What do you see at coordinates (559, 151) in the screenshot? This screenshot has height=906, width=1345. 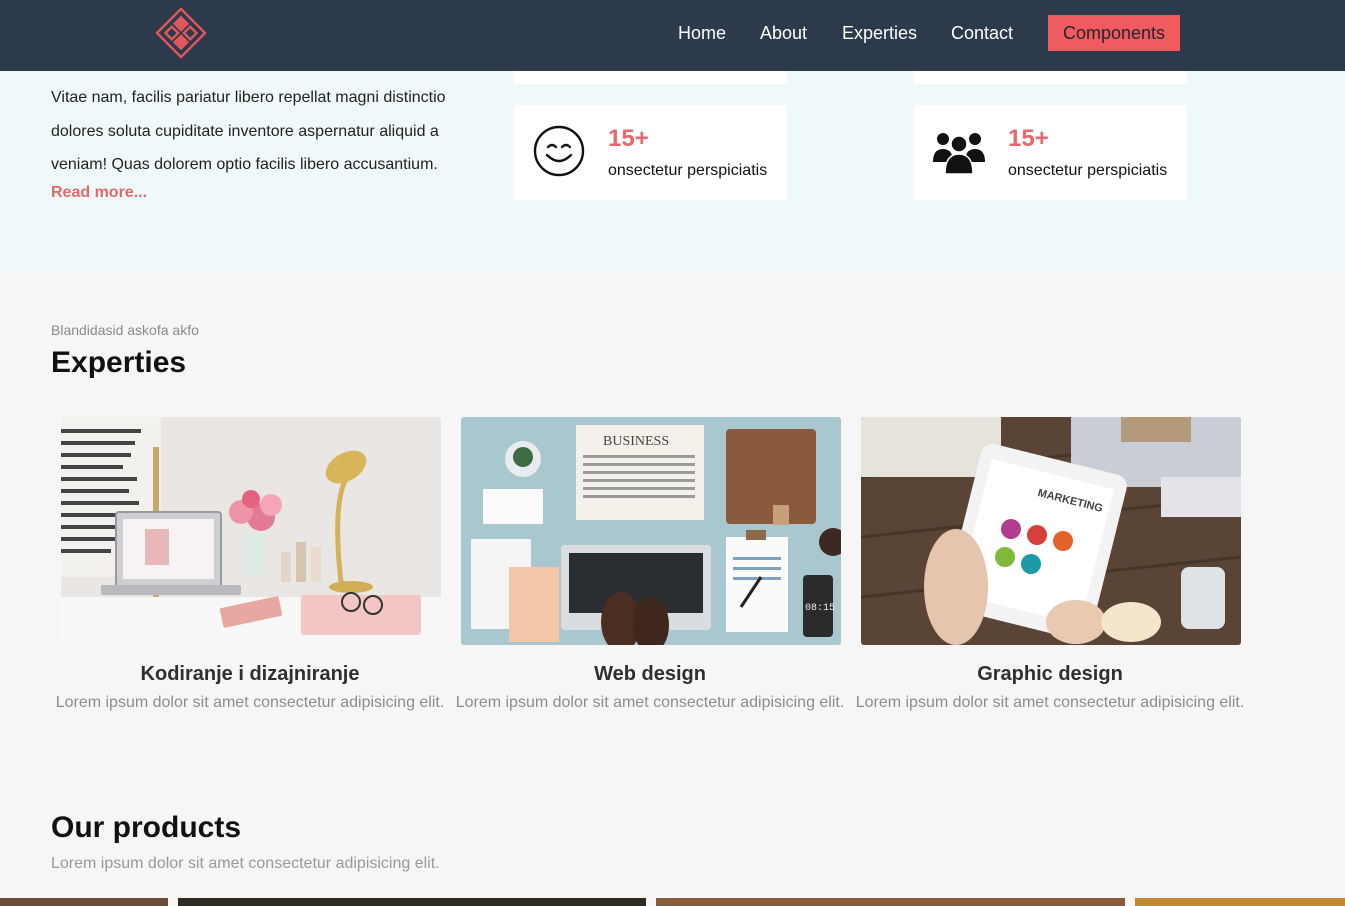 I see `smiley-face-icon` at bounding box center [559, 151].